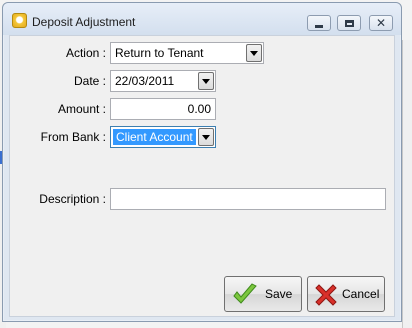 The height and width of the screenshot is (328, 412). Describe the element at coordinates (145, 81) in the screenshot. I see `date-value: 22/03/2011` at that location.